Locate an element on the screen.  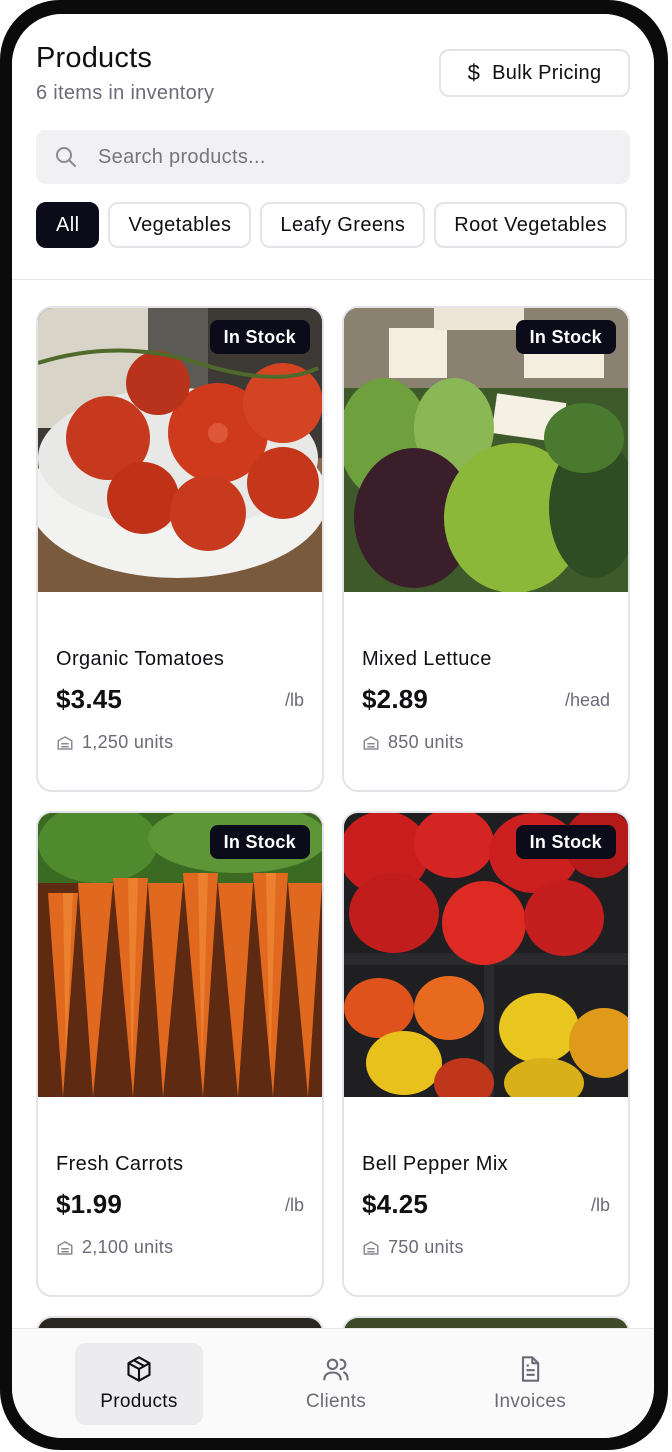
search-input is located at coordinates (338, 157).